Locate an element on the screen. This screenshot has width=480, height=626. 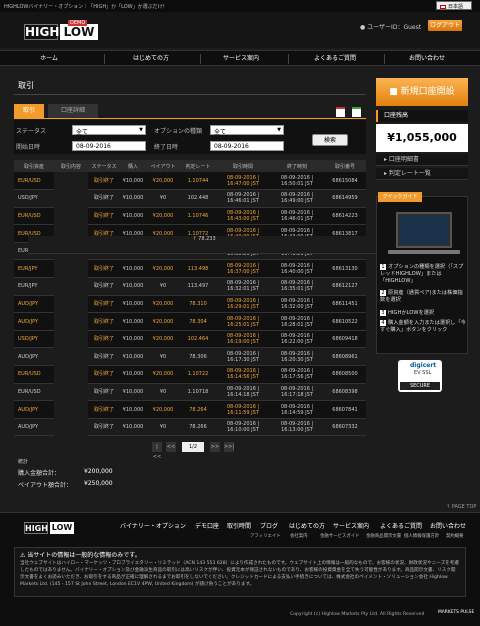
language-select: 日本語 is located at coordinates (454, 5).